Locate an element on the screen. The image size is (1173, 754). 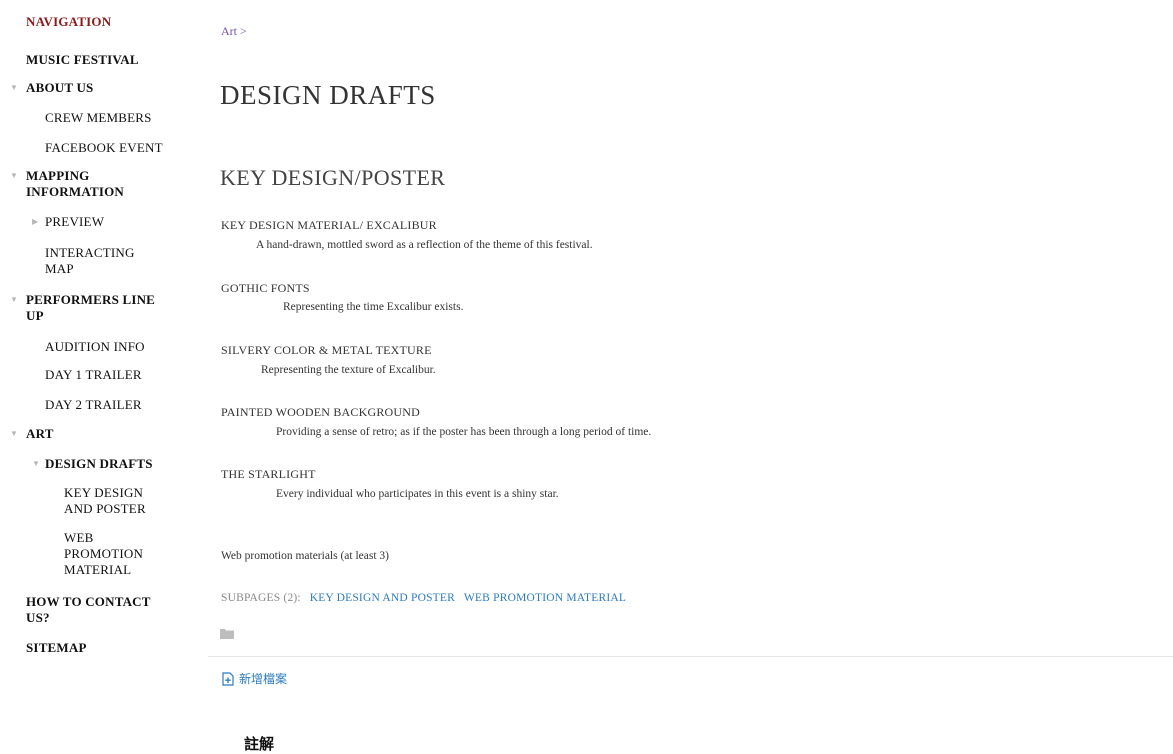
breadcrumb: Art > is located at coordinates (234, 31).